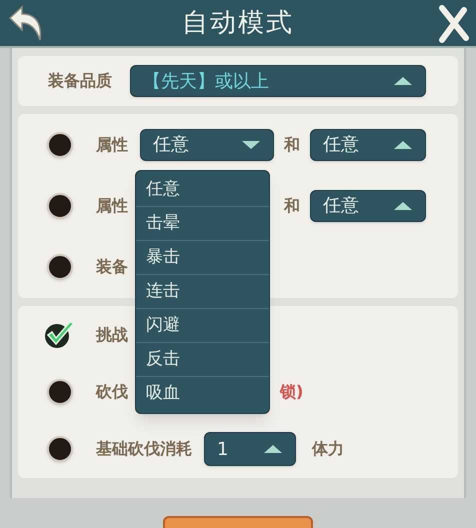  What do you see at coordinates (250, 449) in the screenshot?
I see `dropdown-select: 1` at bounding box center [250, 449].